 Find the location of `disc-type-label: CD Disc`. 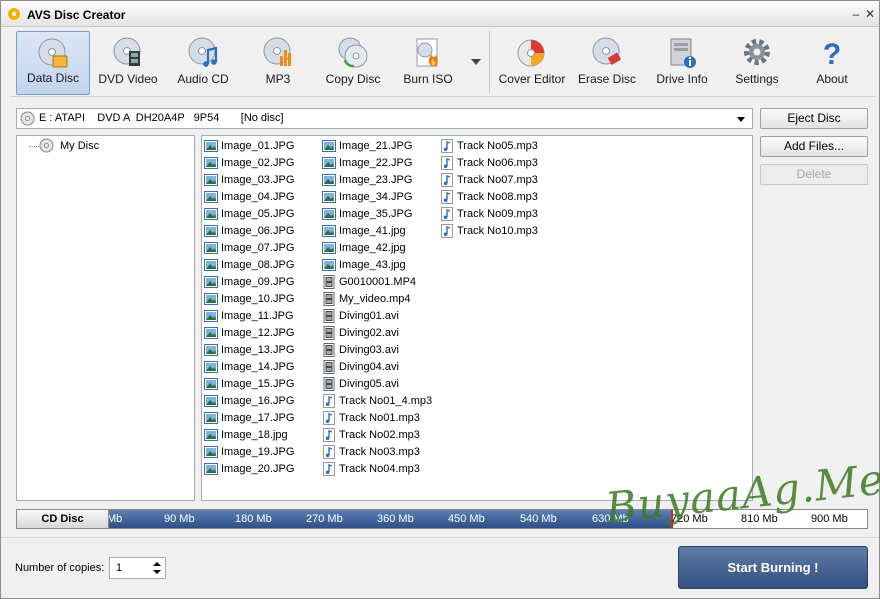

disc-type-label: CD Disc is located at coordinates (63, 519).